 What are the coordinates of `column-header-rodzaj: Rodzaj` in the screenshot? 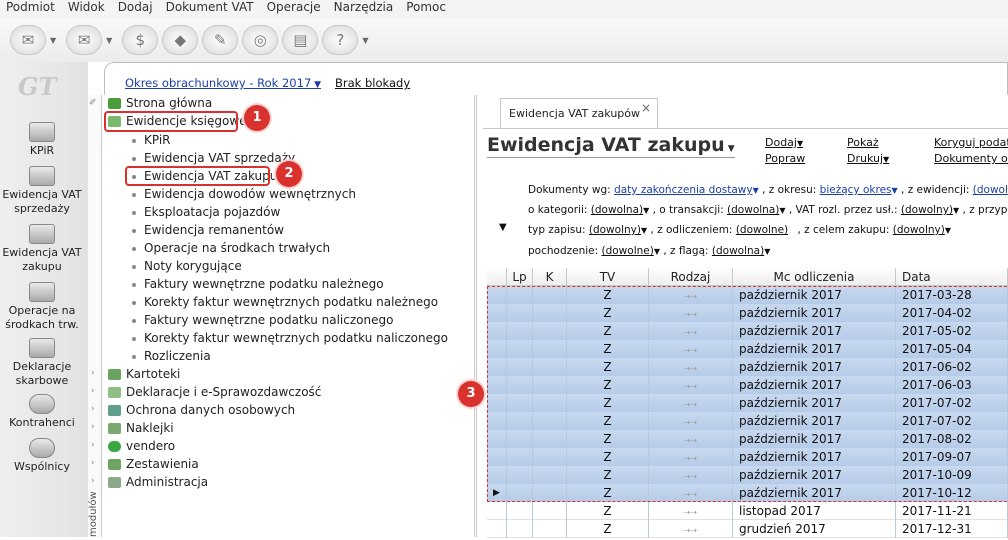 It's located at (691, 277).